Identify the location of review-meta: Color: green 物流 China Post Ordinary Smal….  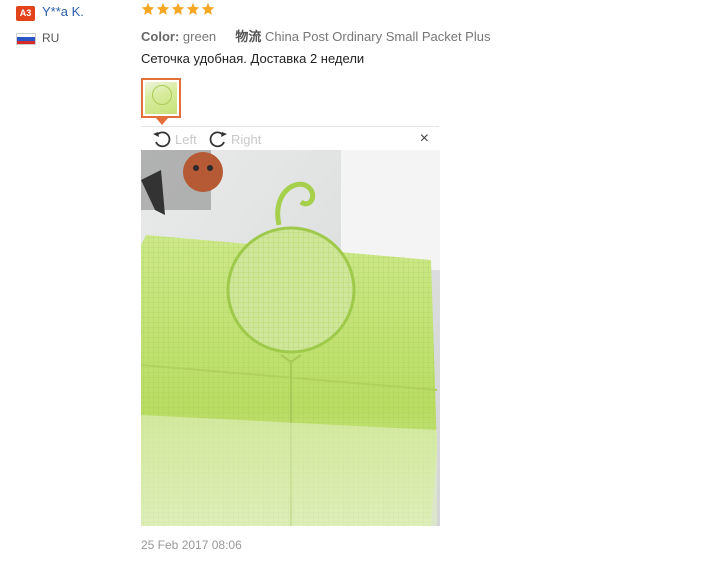
(315, 35).